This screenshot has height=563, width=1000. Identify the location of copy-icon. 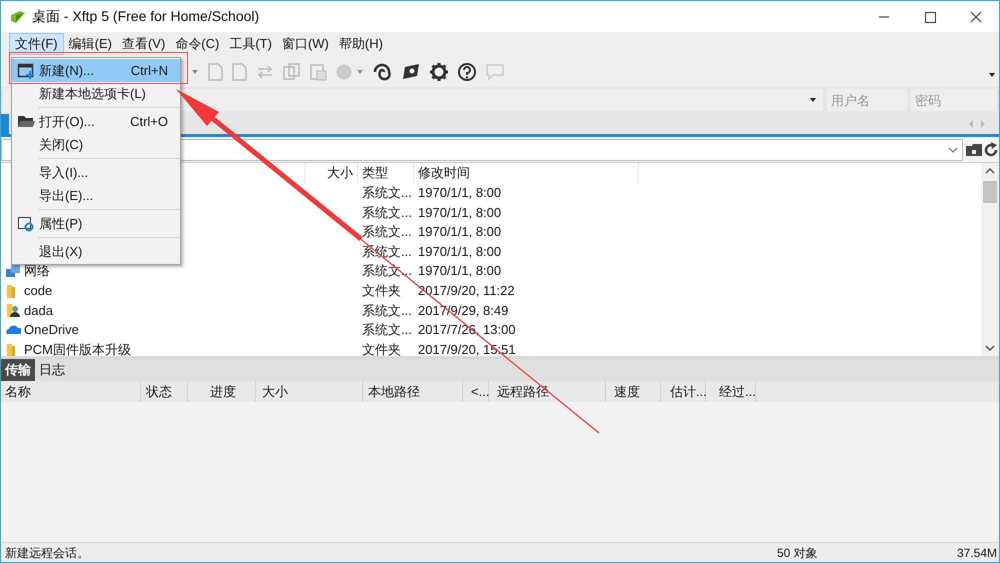
(292, 71).